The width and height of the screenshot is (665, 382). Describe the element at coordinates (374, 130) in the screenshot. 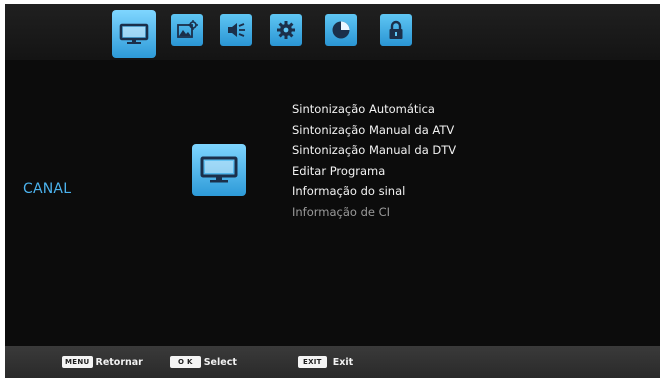

I see `menu-item-atv-manual-tuning: Sintonização Manual da ATV` at that location.